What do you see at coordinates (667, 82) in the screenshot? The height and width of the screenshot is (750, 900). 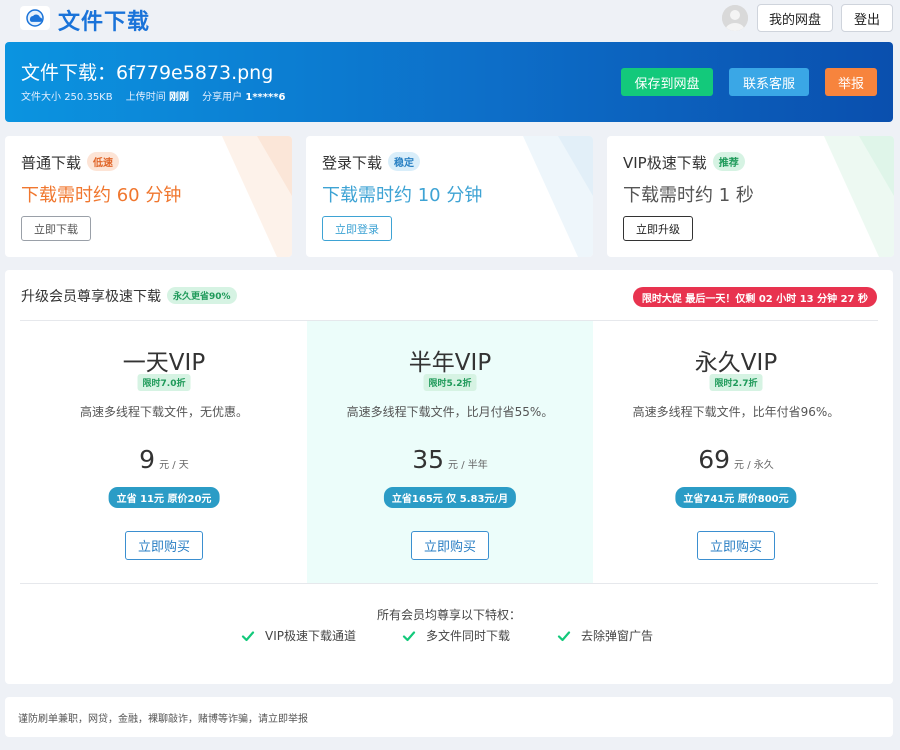 I see `save-to-disk-button: 保存到网盘` at bounding box center [667, 82].